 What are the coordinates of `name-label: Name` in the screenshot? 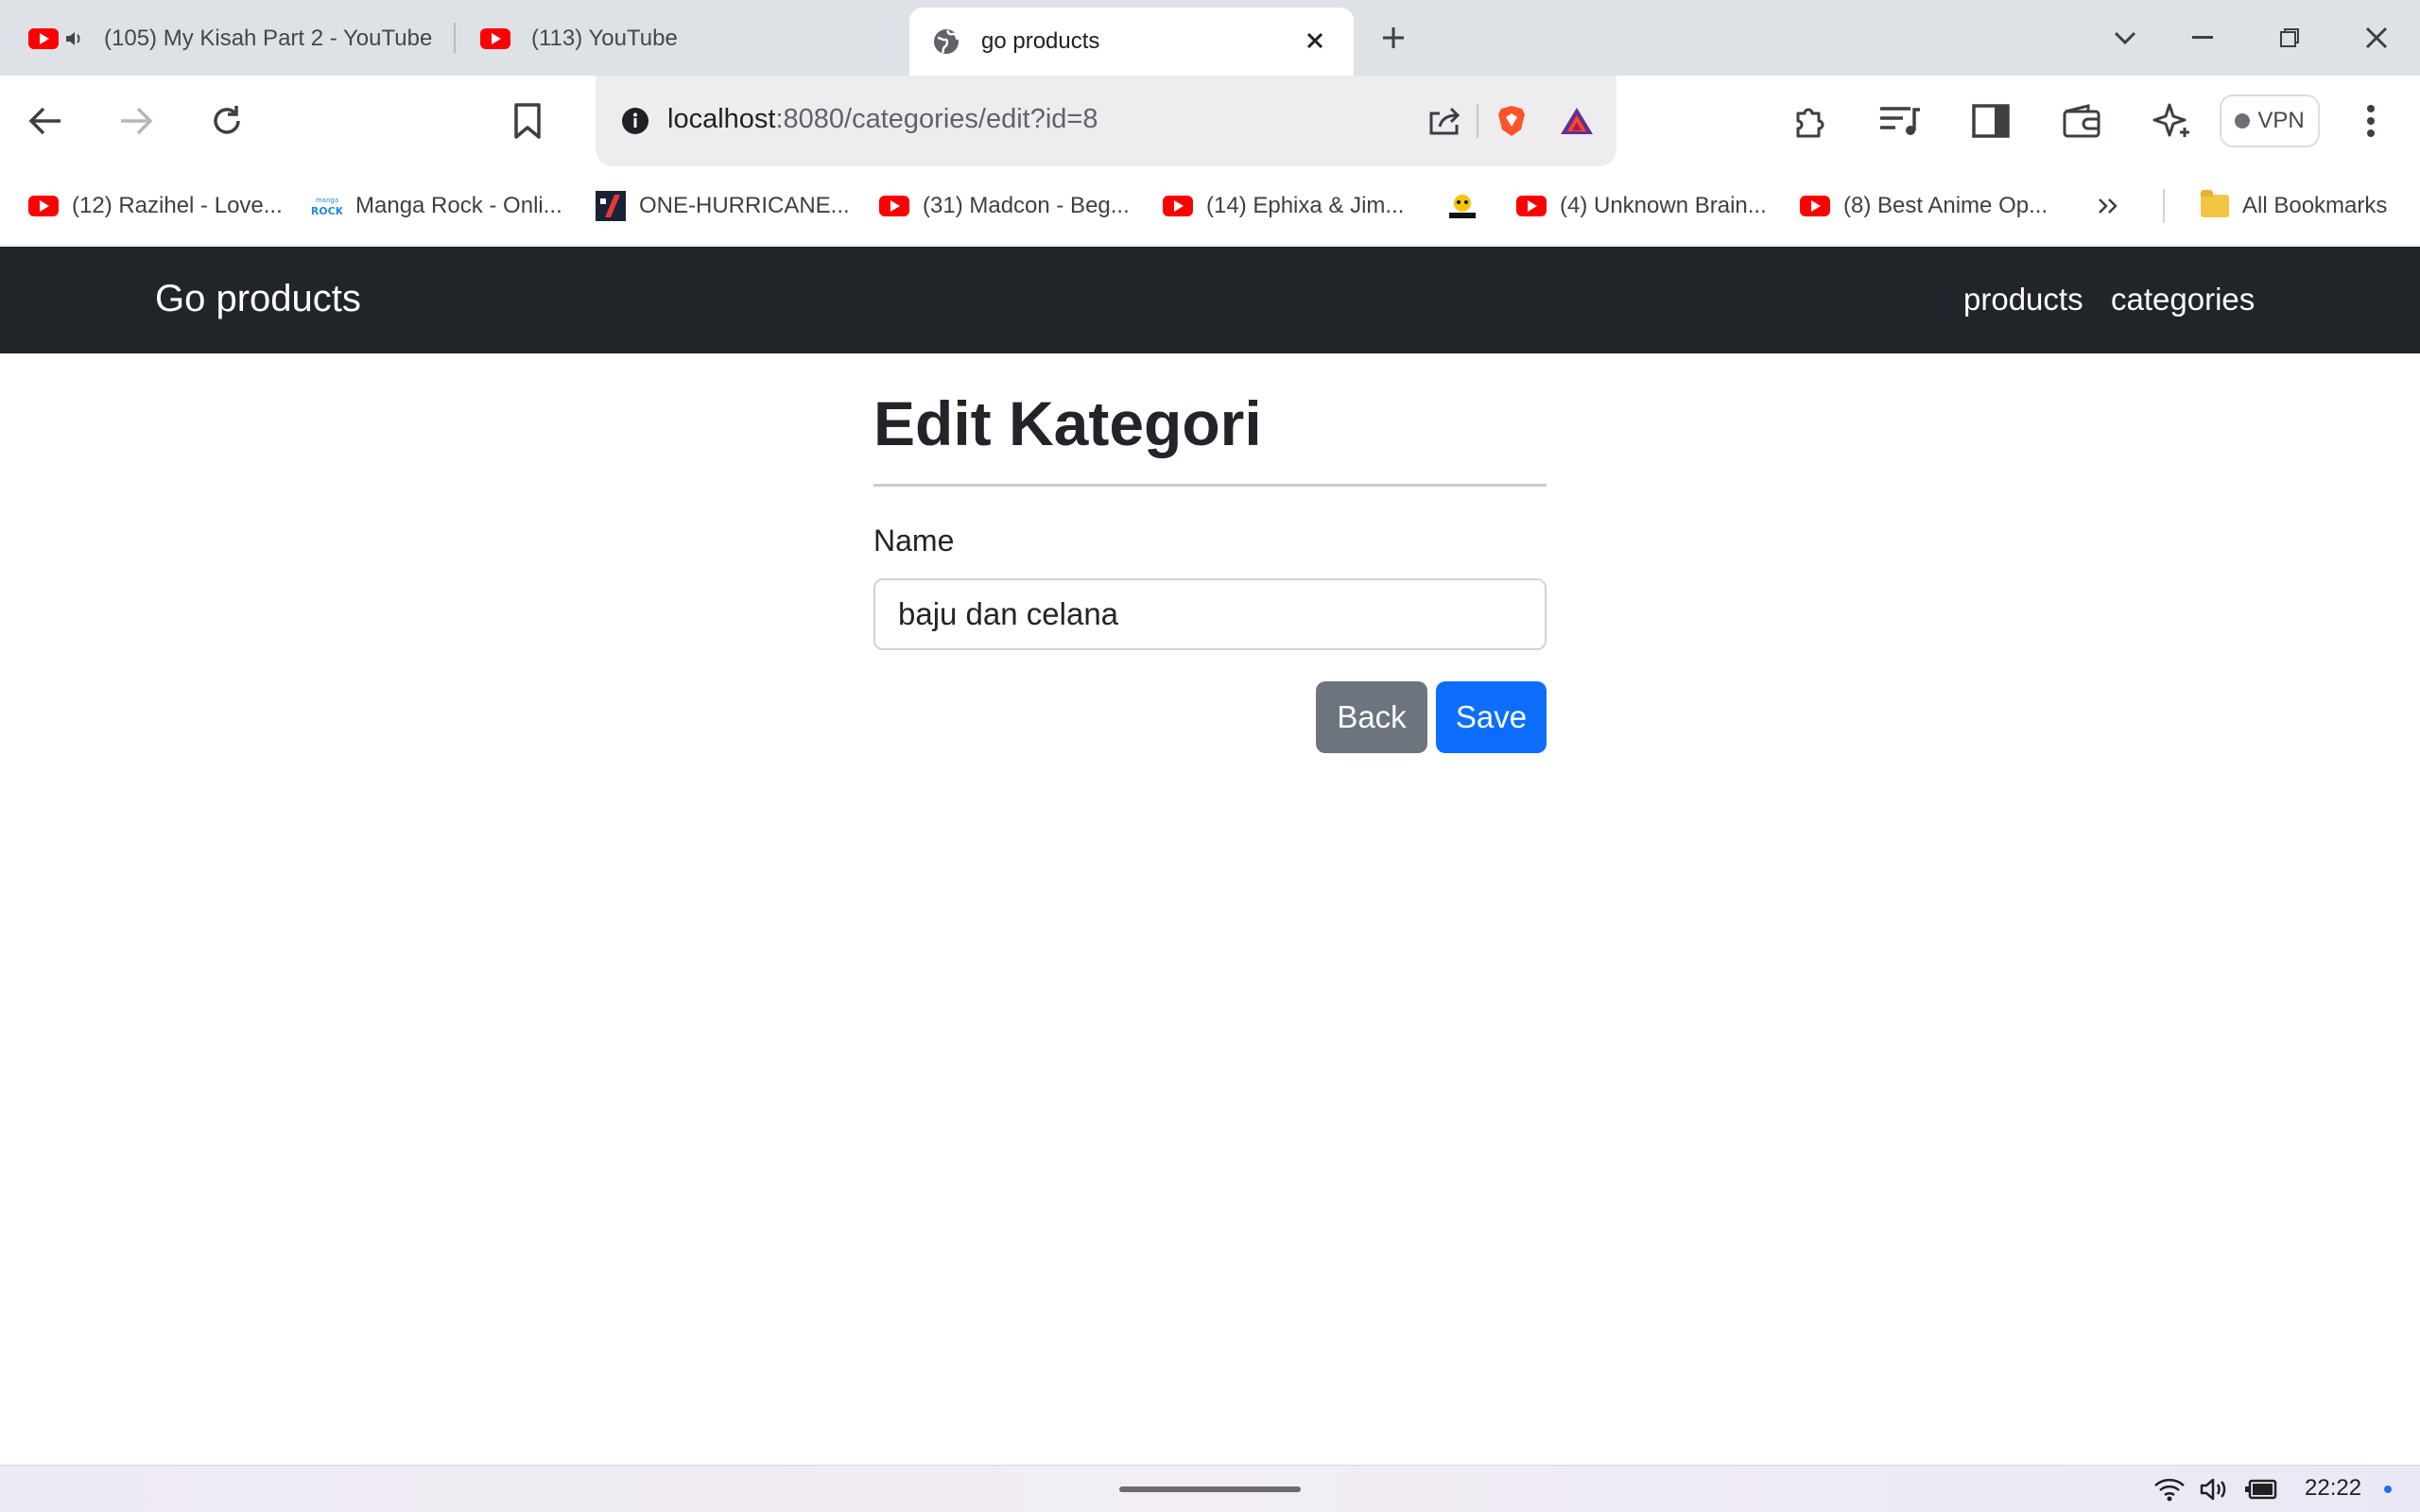 It's located at (914, 541).